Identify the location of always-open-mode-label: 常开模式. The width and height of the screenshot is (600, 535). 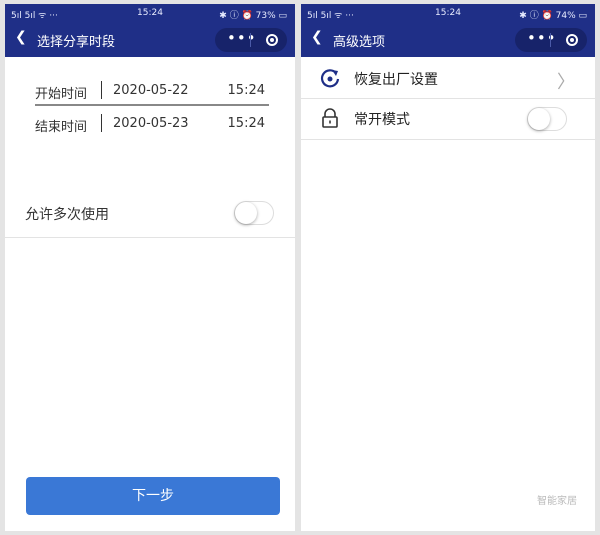
(382, 120).